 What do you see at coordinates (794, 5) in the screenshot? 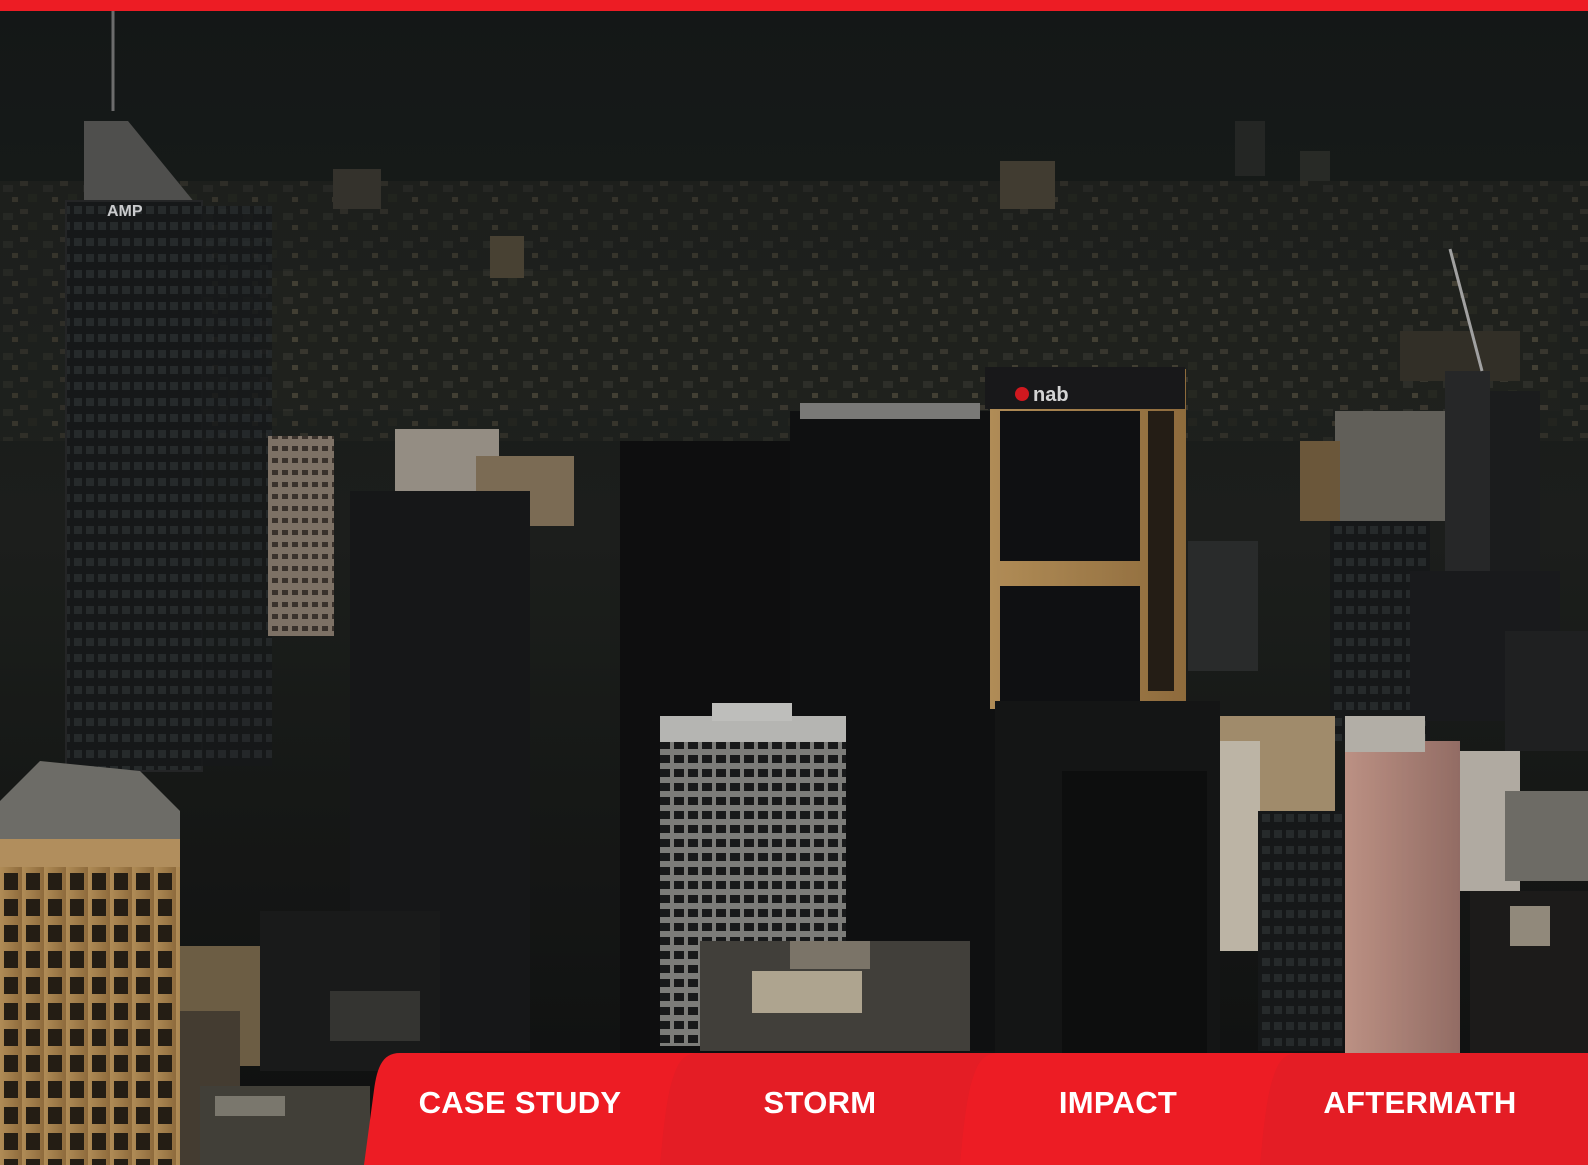
I see `top-accent-bar` at bounding box center [794, 5].